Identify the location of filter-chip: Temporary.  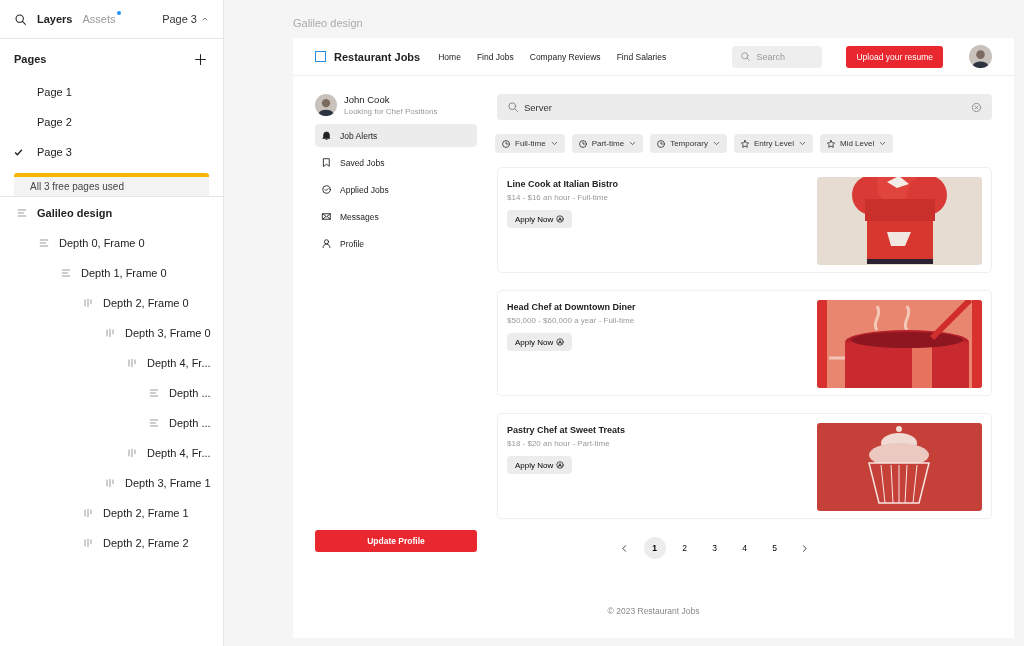
(688, 143).